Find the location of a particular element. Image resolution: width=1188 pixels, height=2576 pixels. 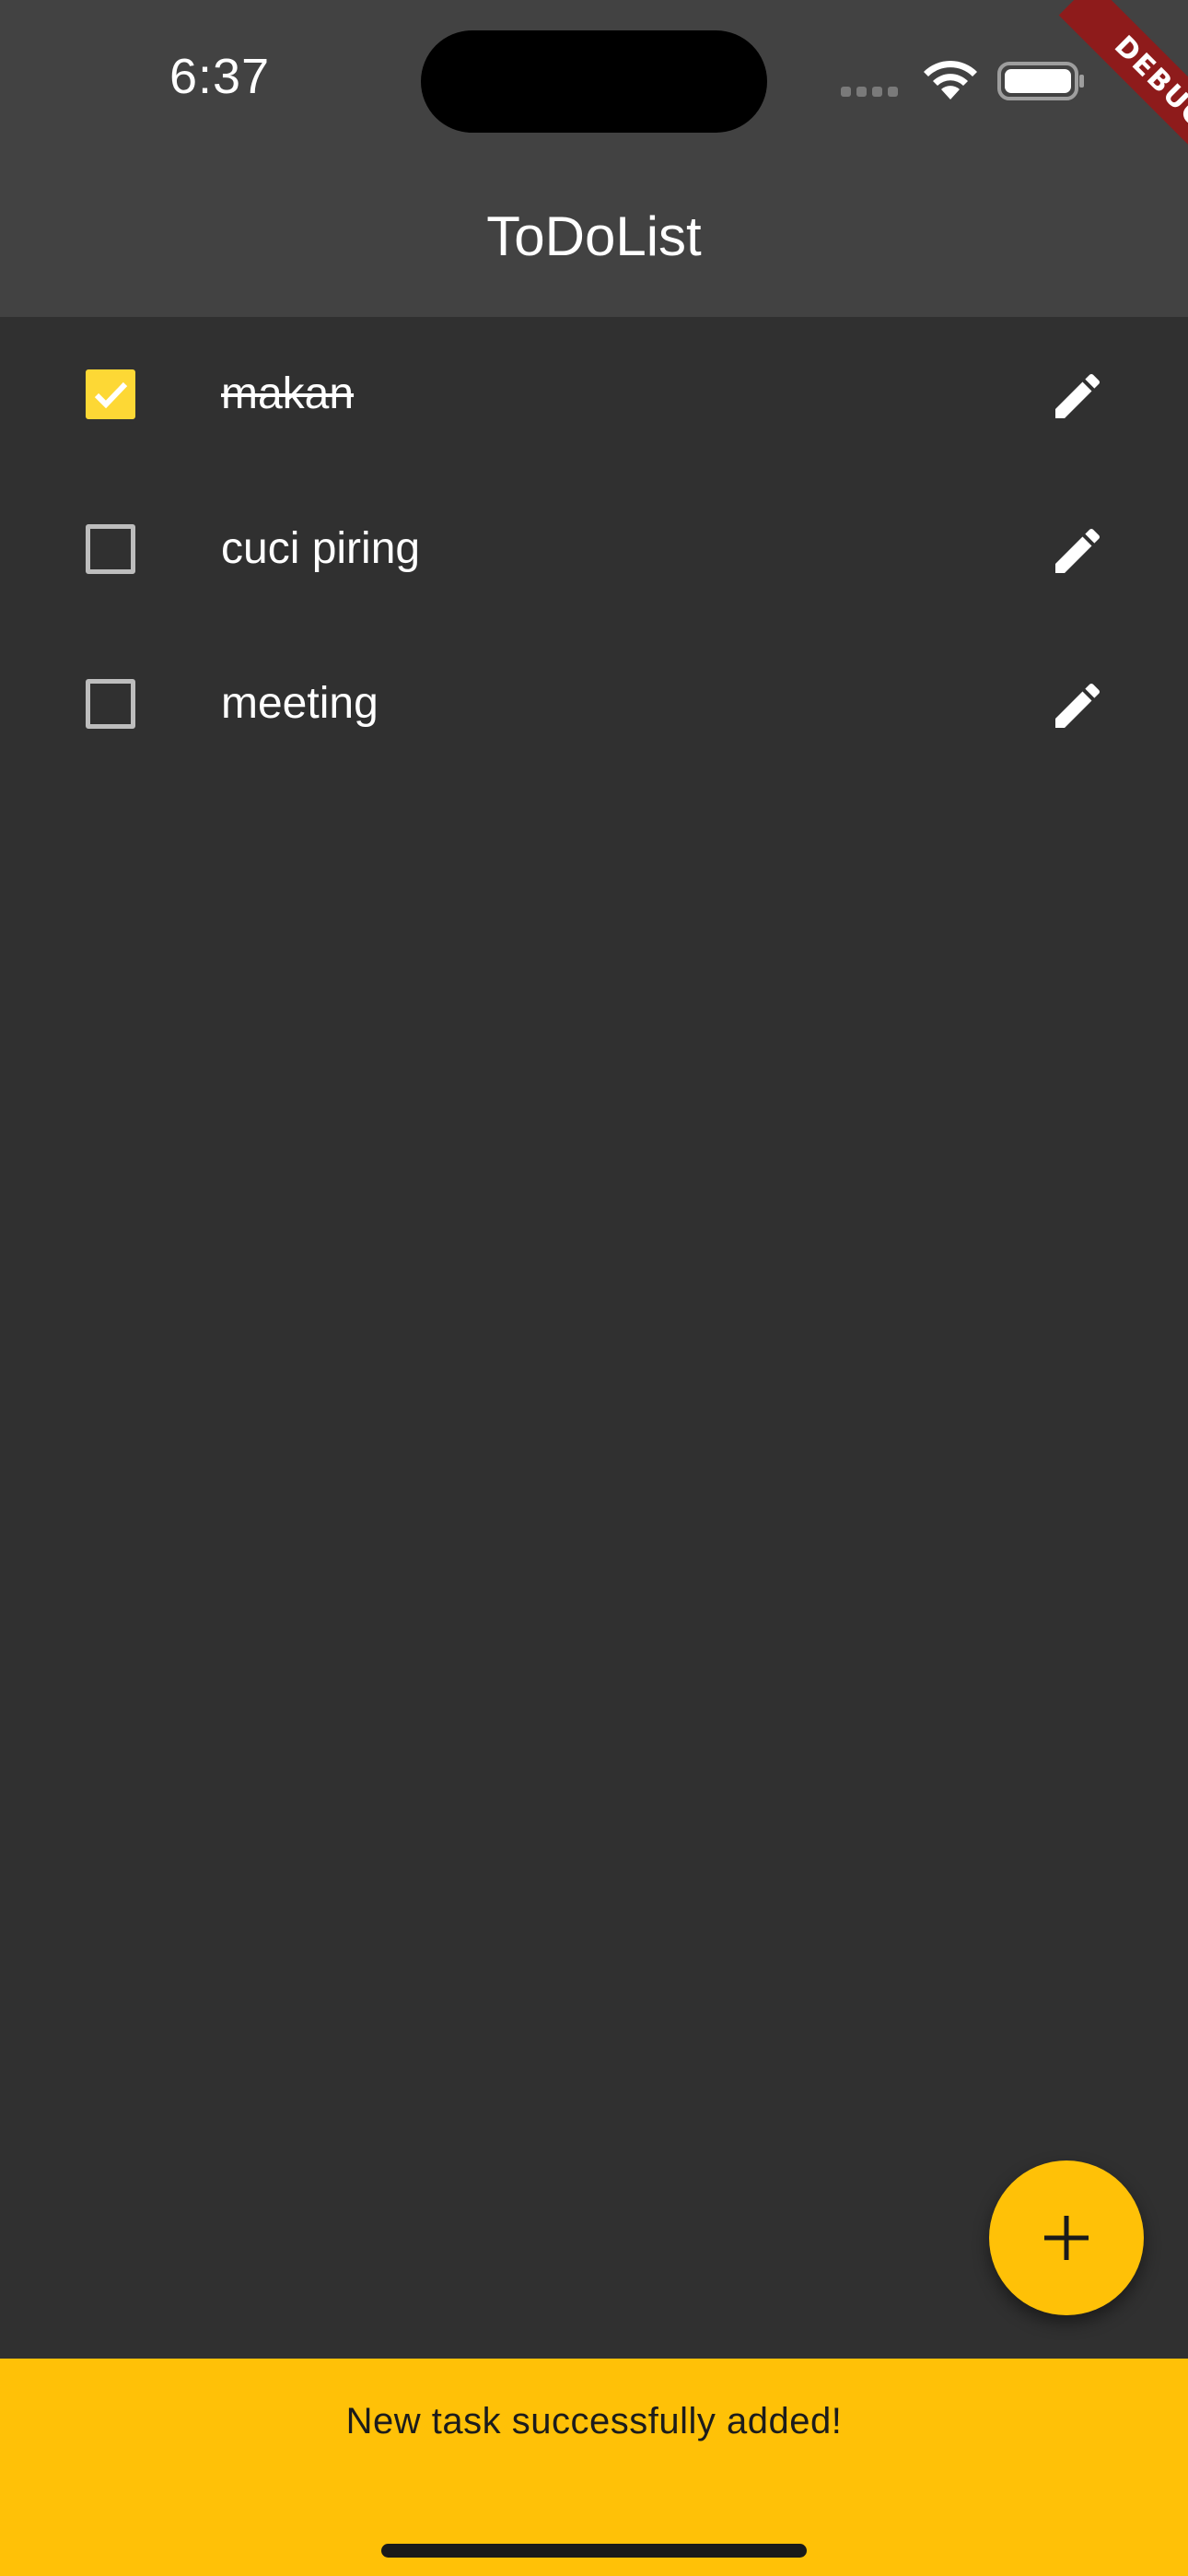

wifi-icon is located at coordinates (951, 80).